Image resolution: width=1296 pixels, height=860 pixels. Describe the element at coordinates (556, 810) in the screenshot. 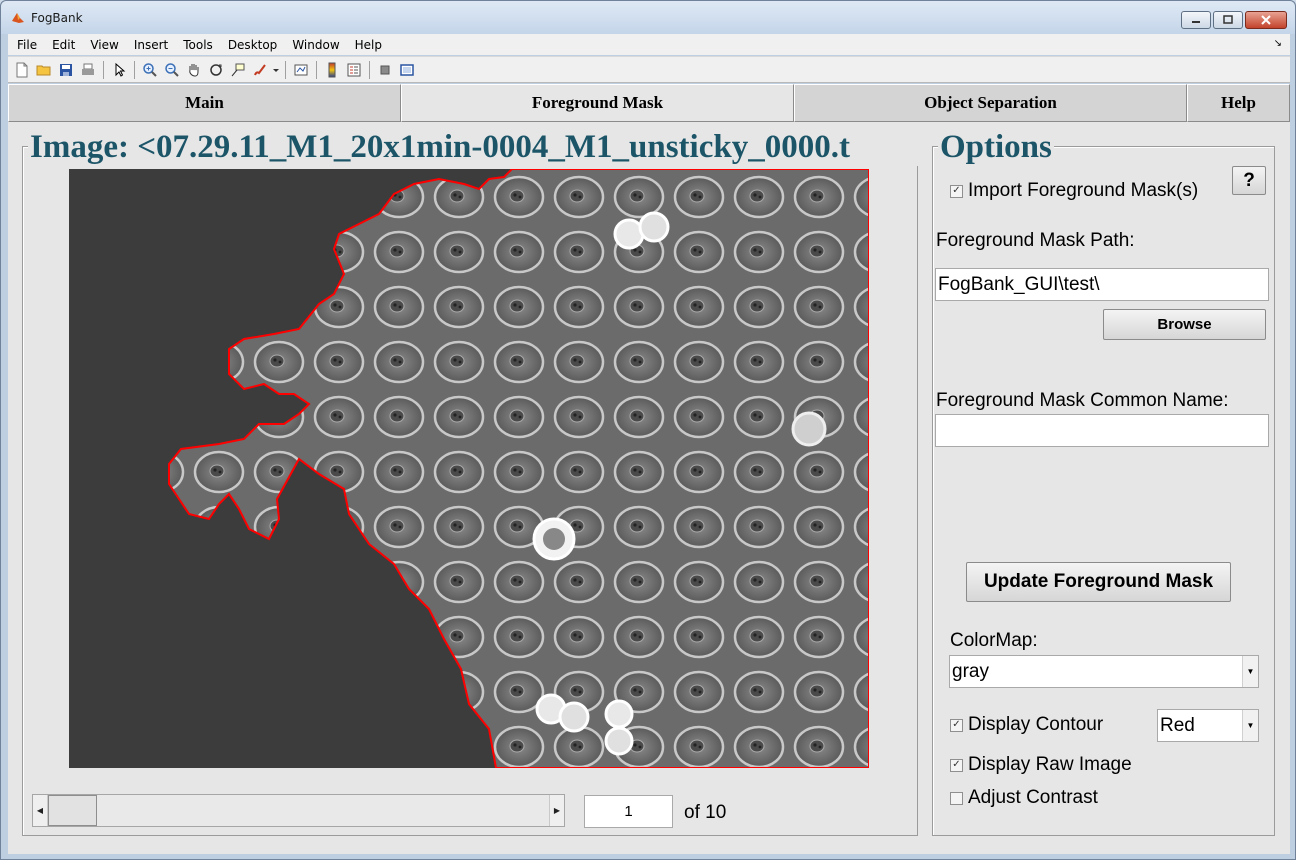

I see `slider-right-arrow-icon: ▶` at that location.